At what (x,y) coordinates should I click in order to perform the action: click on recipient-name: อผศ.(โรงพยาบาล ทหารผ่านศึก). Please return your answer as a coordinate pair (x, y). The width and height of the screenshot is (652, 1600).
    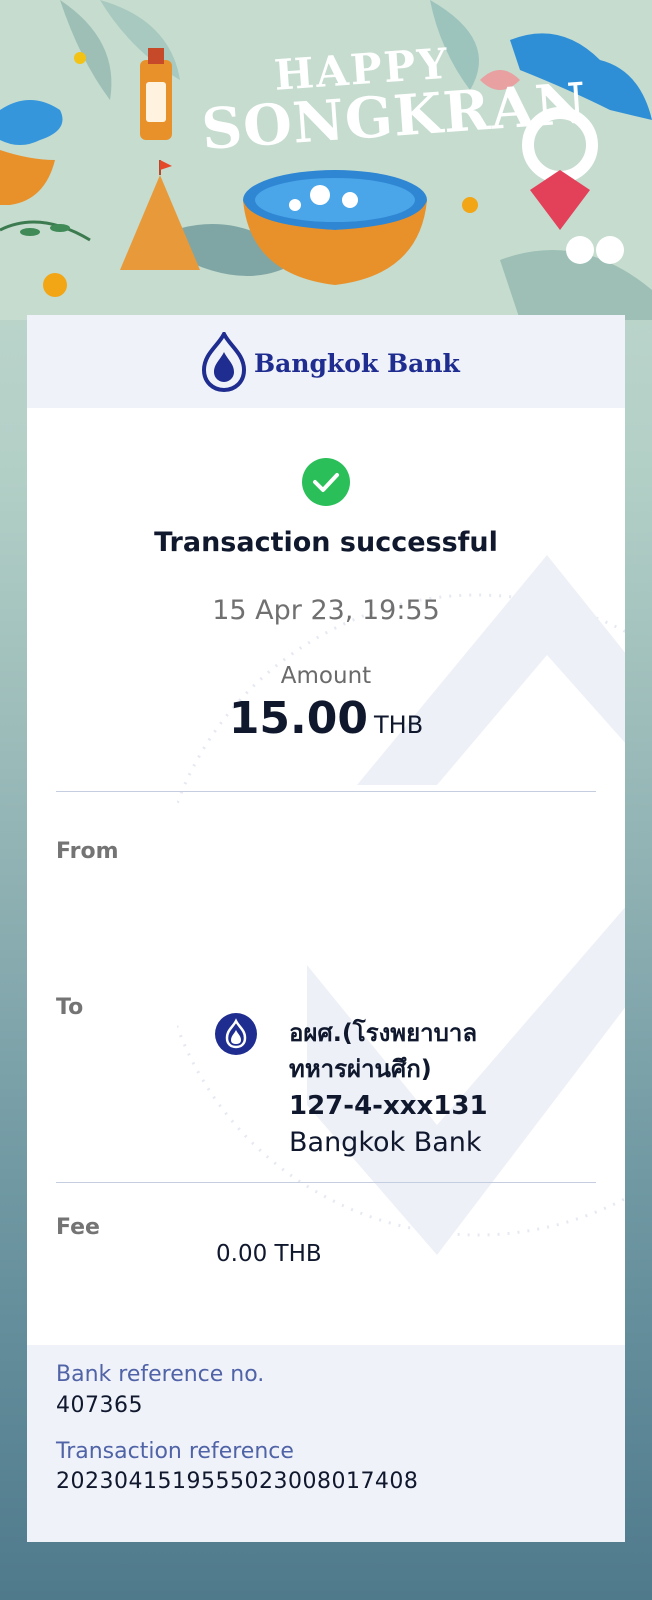
    Looking at the image, I should click on (383, 1051).